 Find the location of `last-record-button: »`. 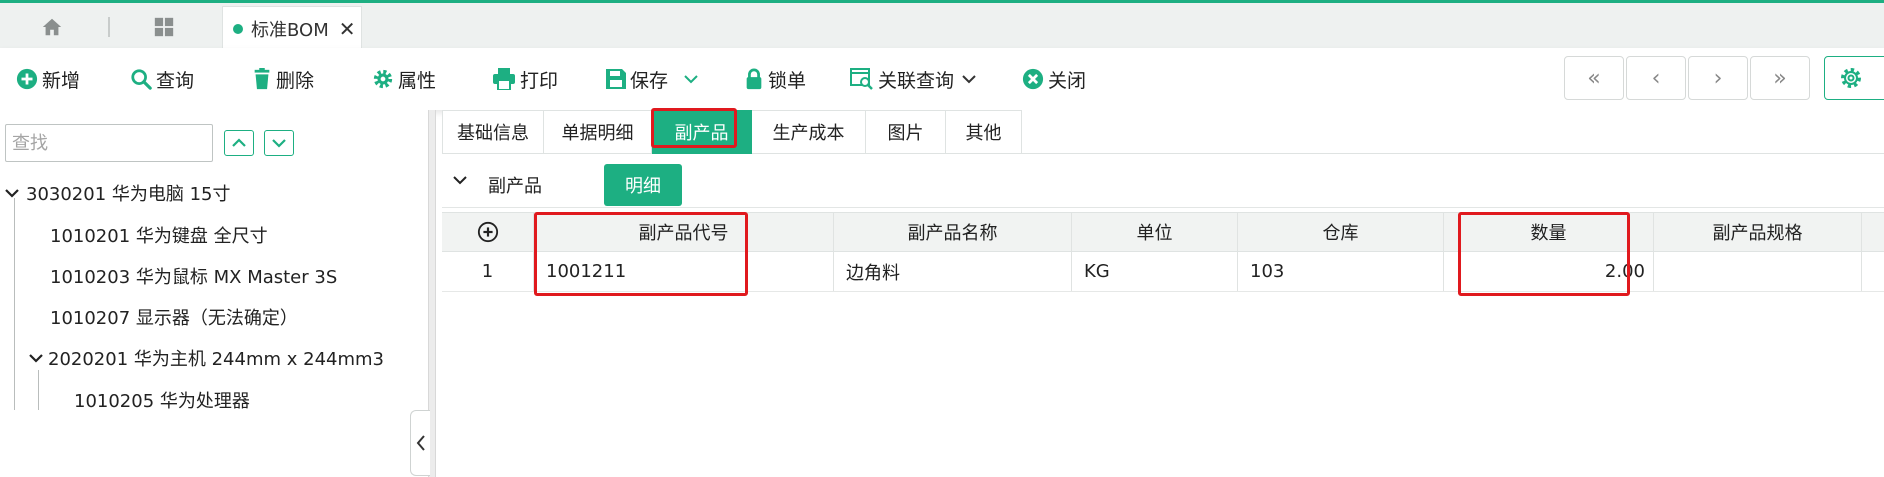

last-record-button: » is located at coordinates (1780, 78).